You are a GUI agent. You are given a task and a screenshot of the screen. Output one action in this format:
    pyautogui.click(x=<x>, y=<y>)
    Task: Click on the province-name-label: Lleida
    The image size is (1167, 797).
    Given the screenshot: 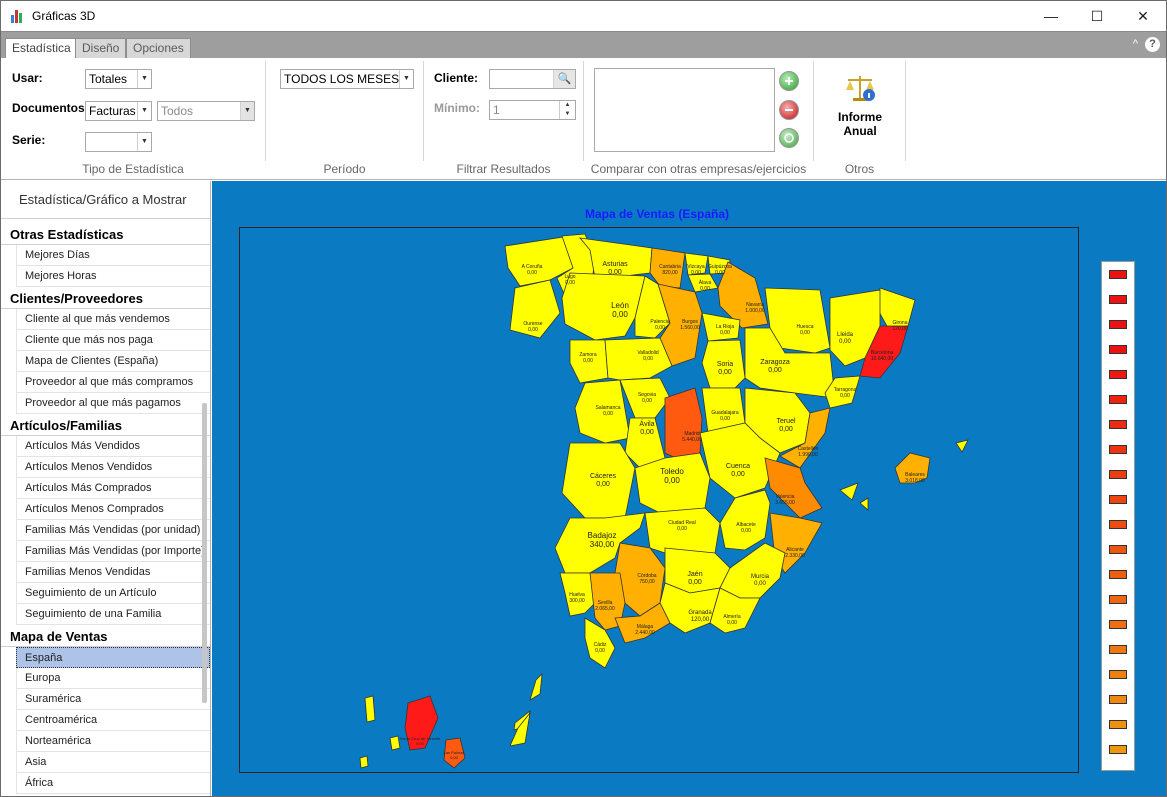 What is the action you would take?
    pyautogui.click(x=845, y=335)
    